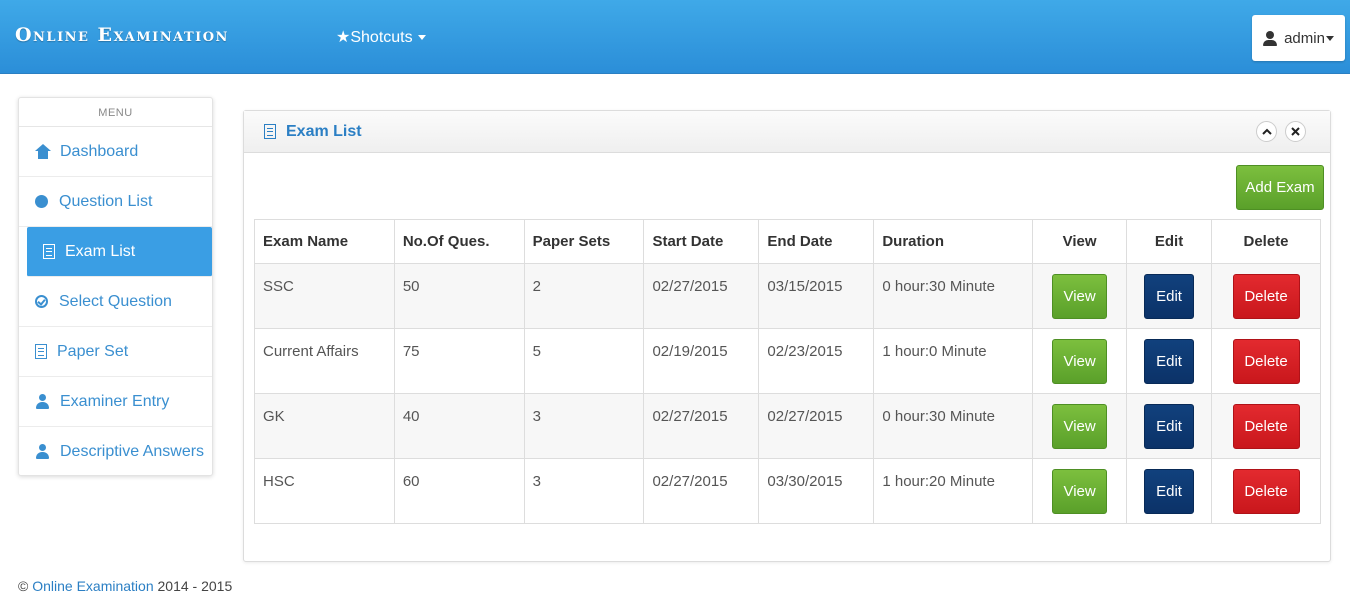 The height and width of the screenshot is (604, 1350). Describe the element at coordinates (106, 201) in the screenshot. I see `sidebar-item-label: Question List` at that location.